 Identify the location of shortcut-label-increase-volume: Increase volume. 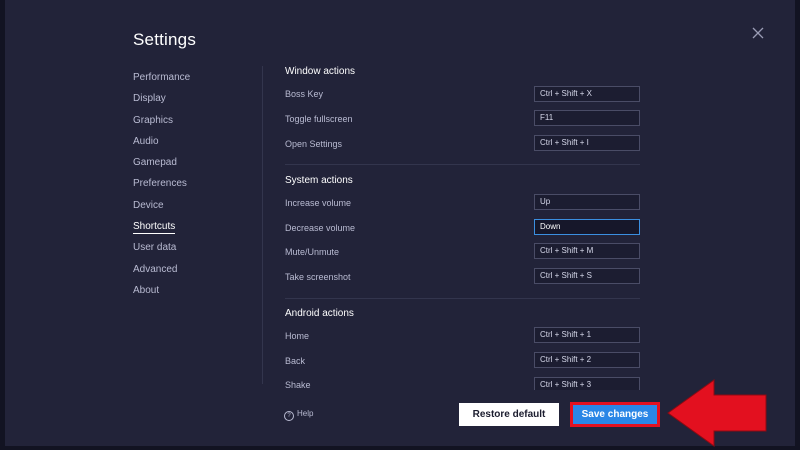
(318, 203).